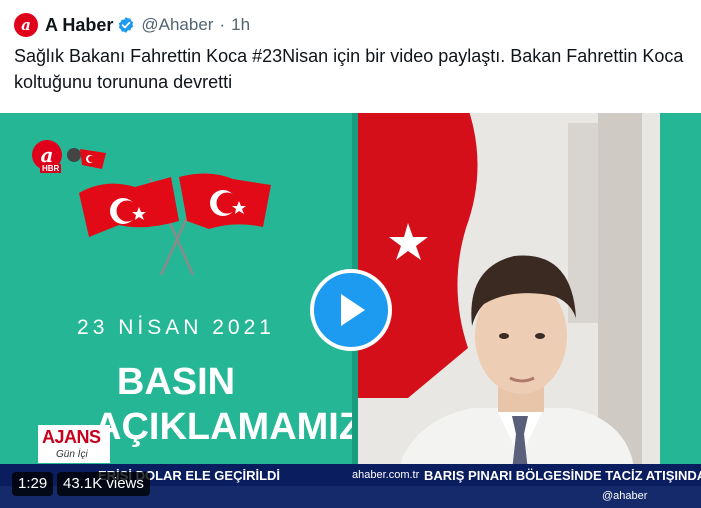 This screenshot has height=508, width=701. What do you see at coordinates (228, 427) in the screenshot?
I see `video-headline-line-2: AÇIKLAMAMIZ` at bounding box center [228, 427].